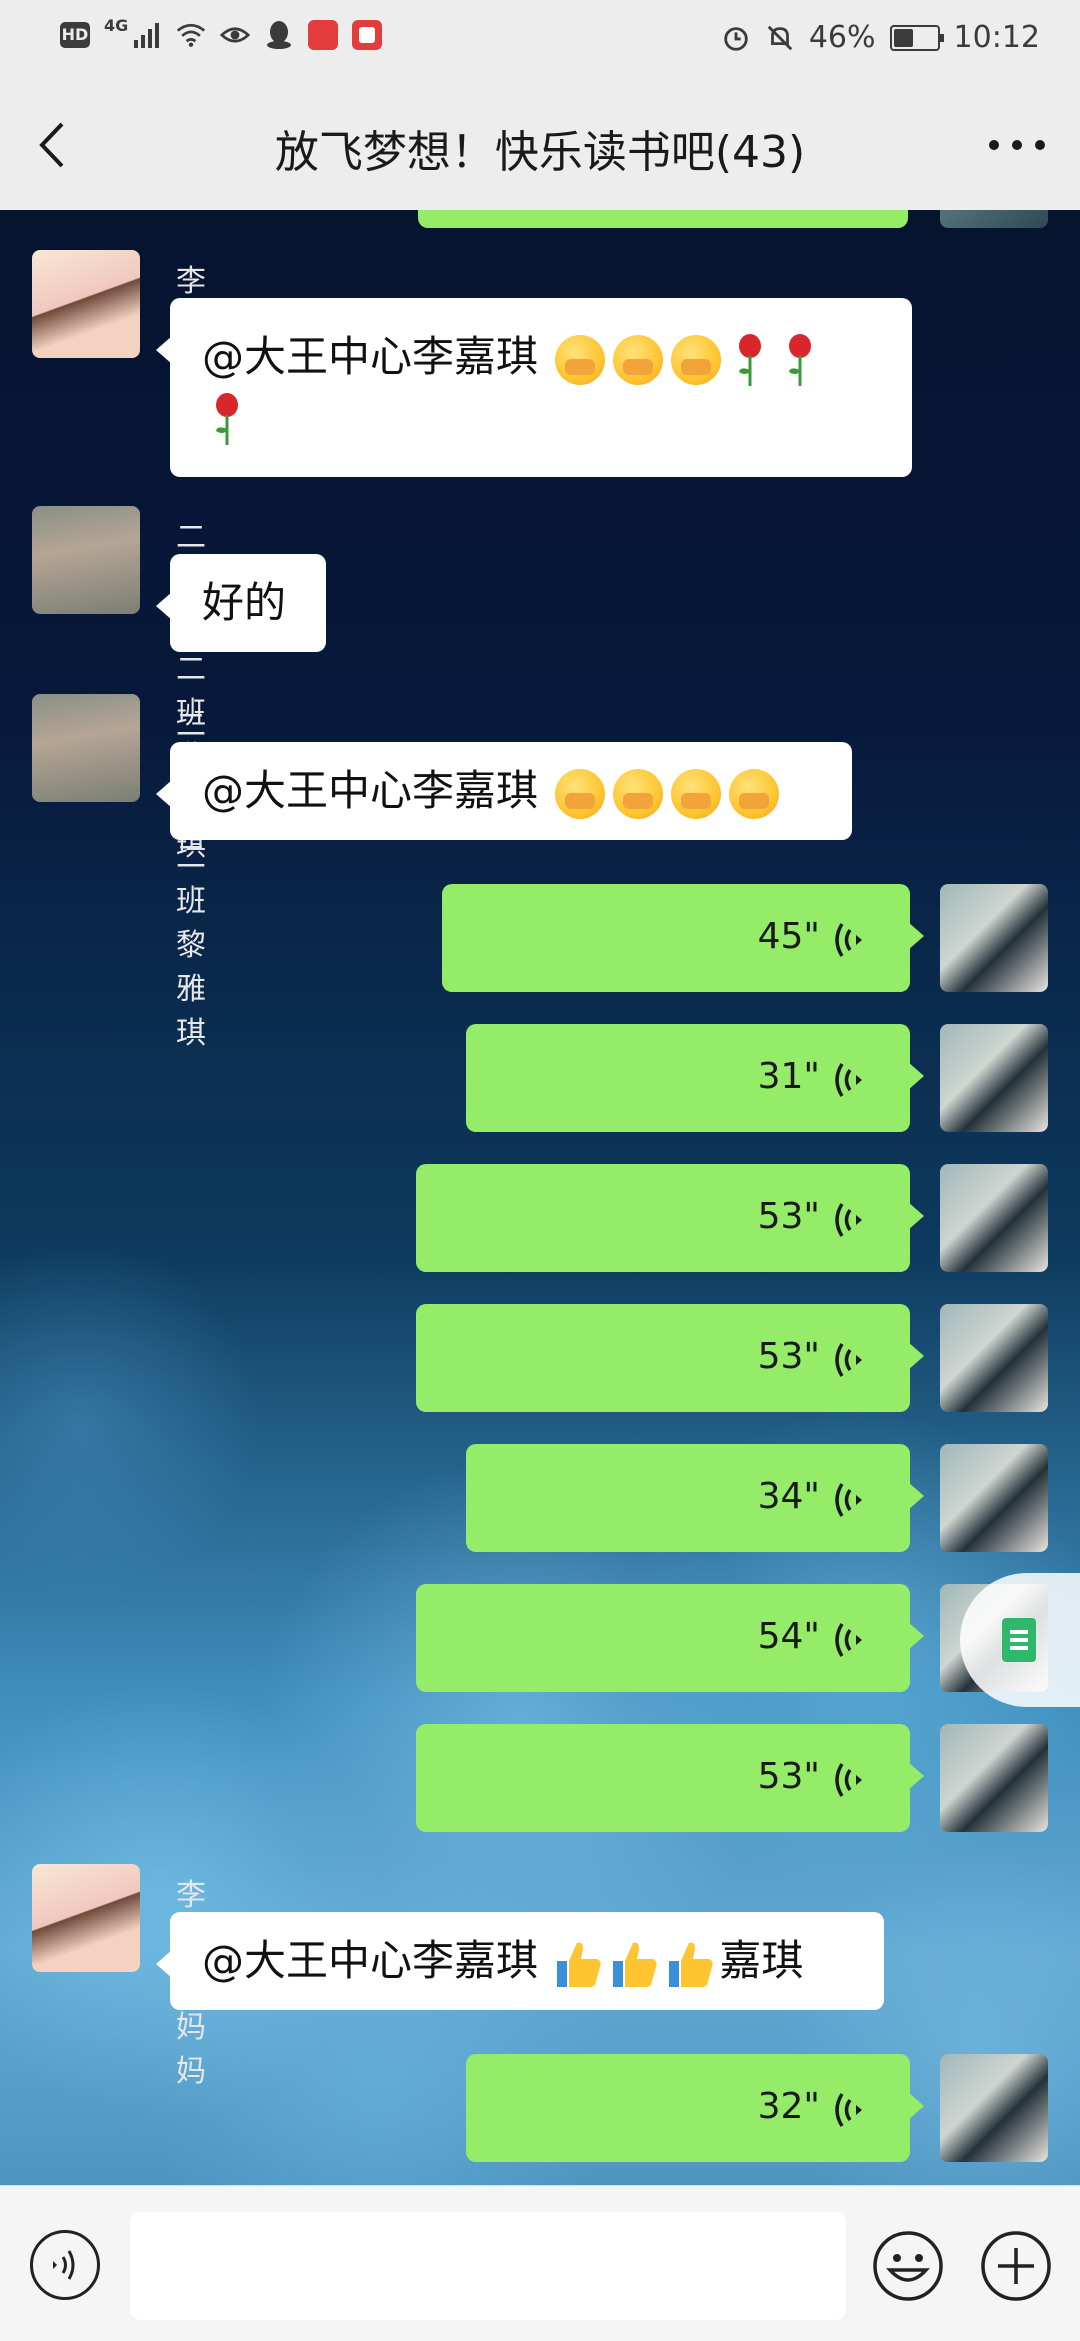 This screenshot has height=2341, width=1080. Describe the element at coordinates (996, 37) in the screenshot. I see `clock: 10:12` at that location.